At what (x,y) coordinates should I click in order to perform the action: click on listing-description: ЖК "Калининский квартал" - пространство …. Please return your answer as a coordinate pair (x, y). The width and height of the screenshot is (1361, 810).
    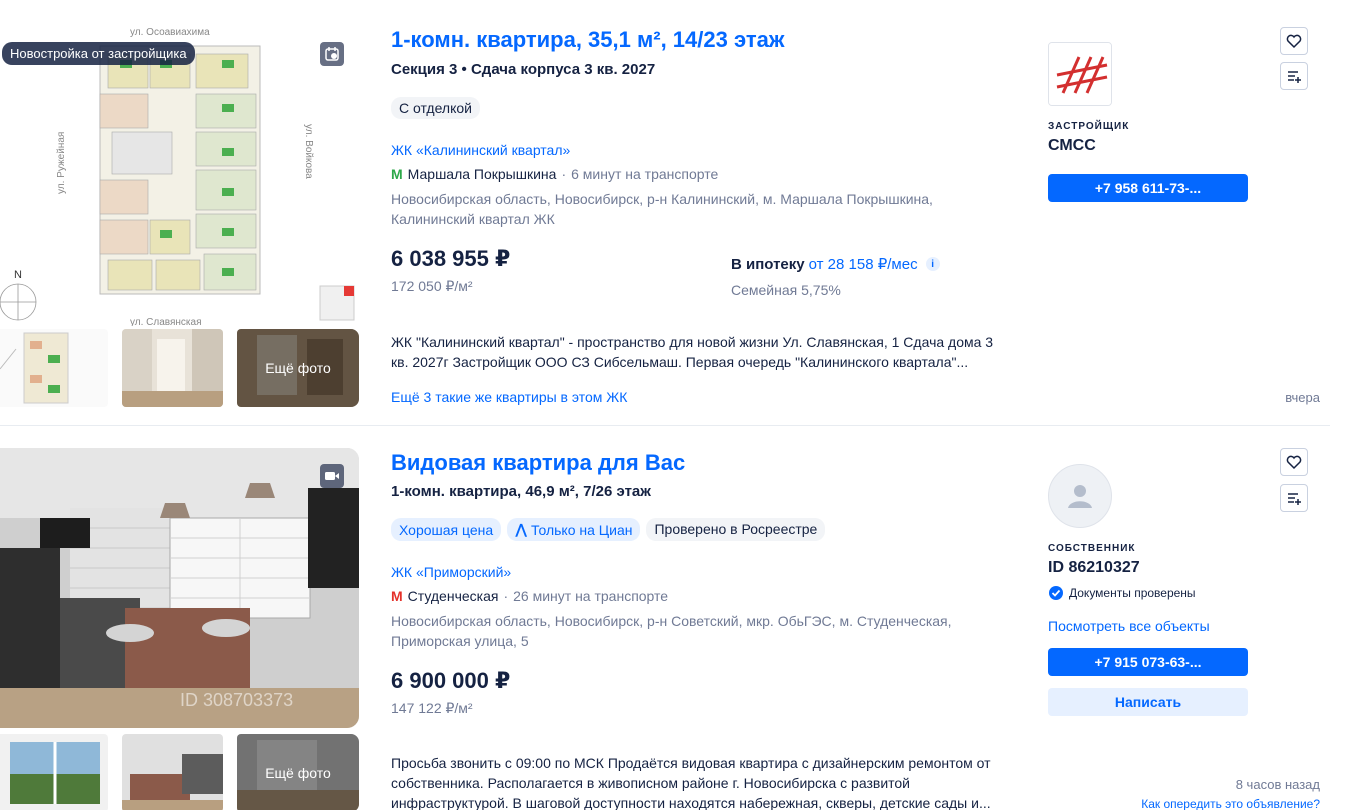
    Looking at the image, I should click on (696, 352).